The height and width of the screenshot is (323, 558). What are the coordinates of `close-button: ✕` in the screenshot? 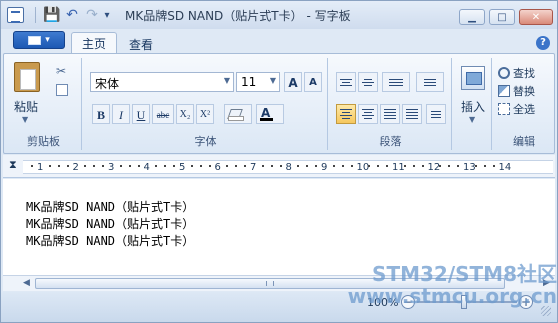 It's located at (536, 17).